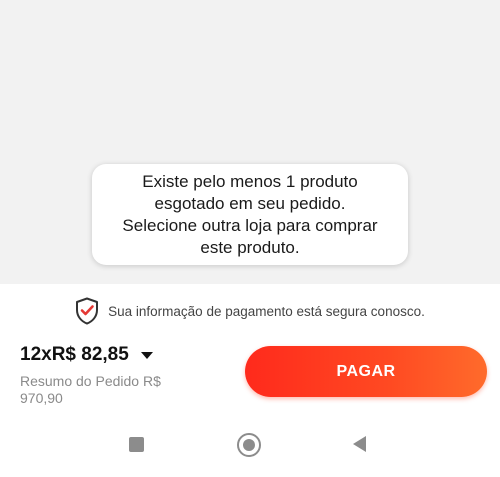 The image size is (500, 477). I want to click on triangle-back-icon, so click(359, 444).